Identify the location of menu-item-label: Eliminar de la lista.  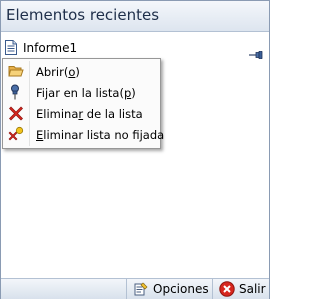
(89, 114).